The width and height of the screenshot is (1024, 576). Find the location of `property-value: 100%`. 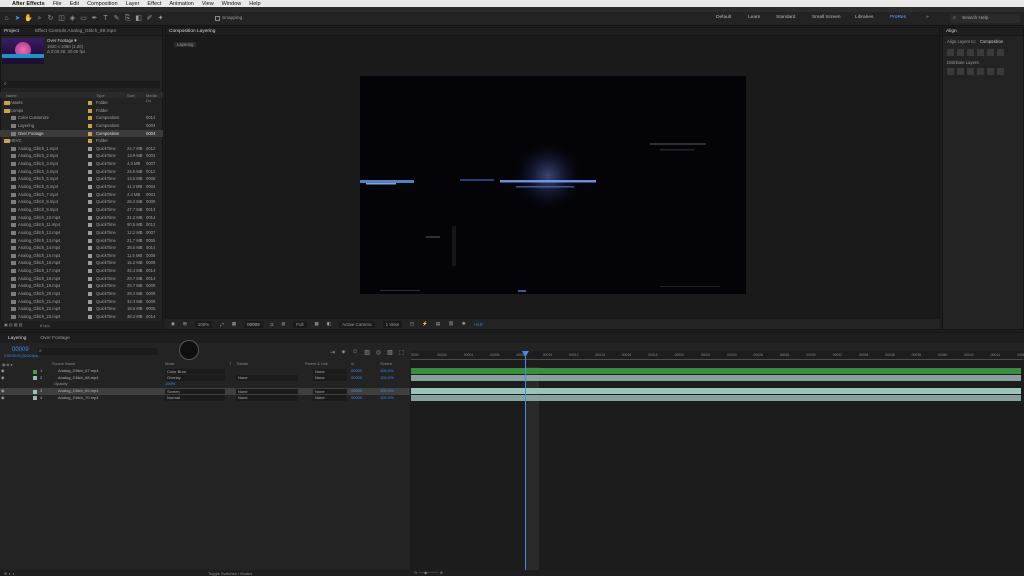

property-value: 100% is located at coordinates (170, 384).